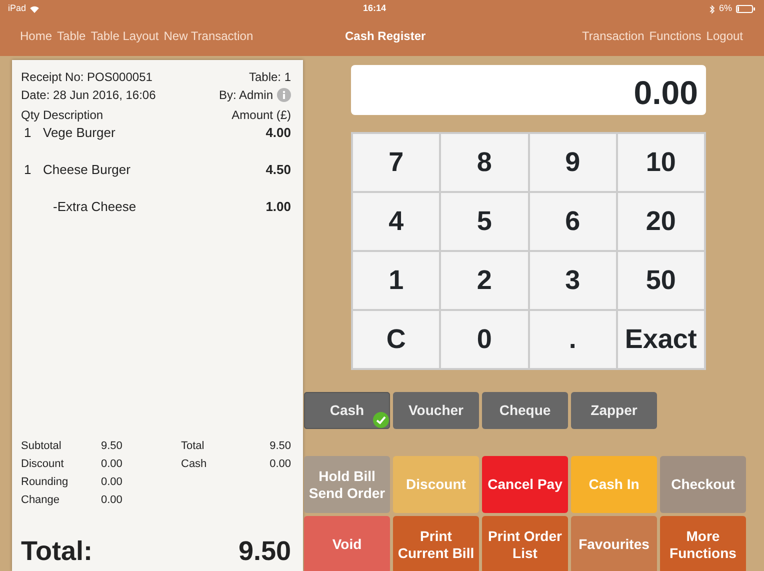  Describe the element at coordinates (396, 339) in the screenshot. I see `keypad-key: C` at that location.